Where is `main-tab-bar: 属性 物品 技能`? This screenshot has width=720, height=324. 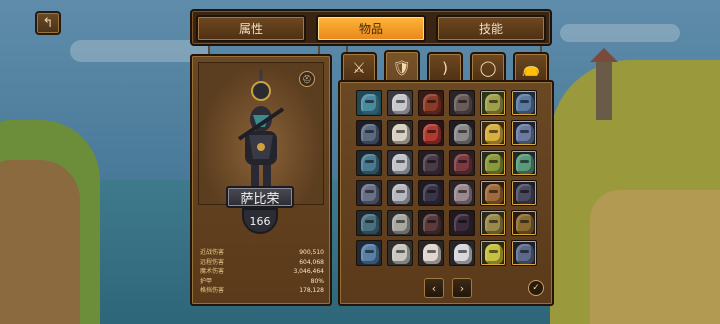 main-tab-bar: 属性 物品 技能 is located at coordinates (371, 27).